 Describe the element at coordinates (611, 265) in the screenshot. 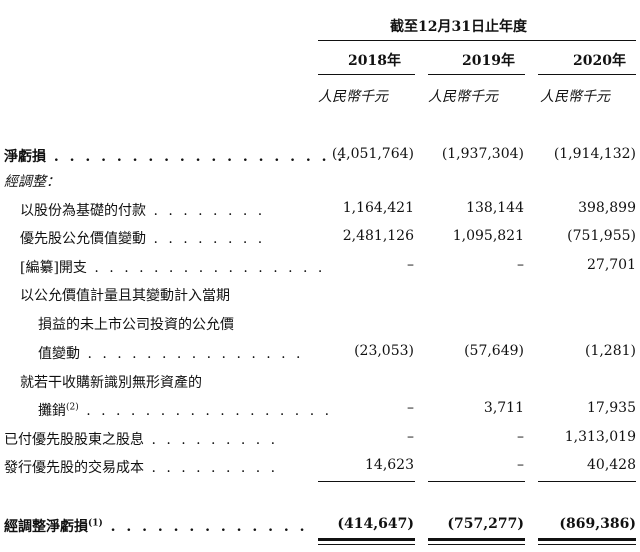

I see `cell: 27,701` at that location.